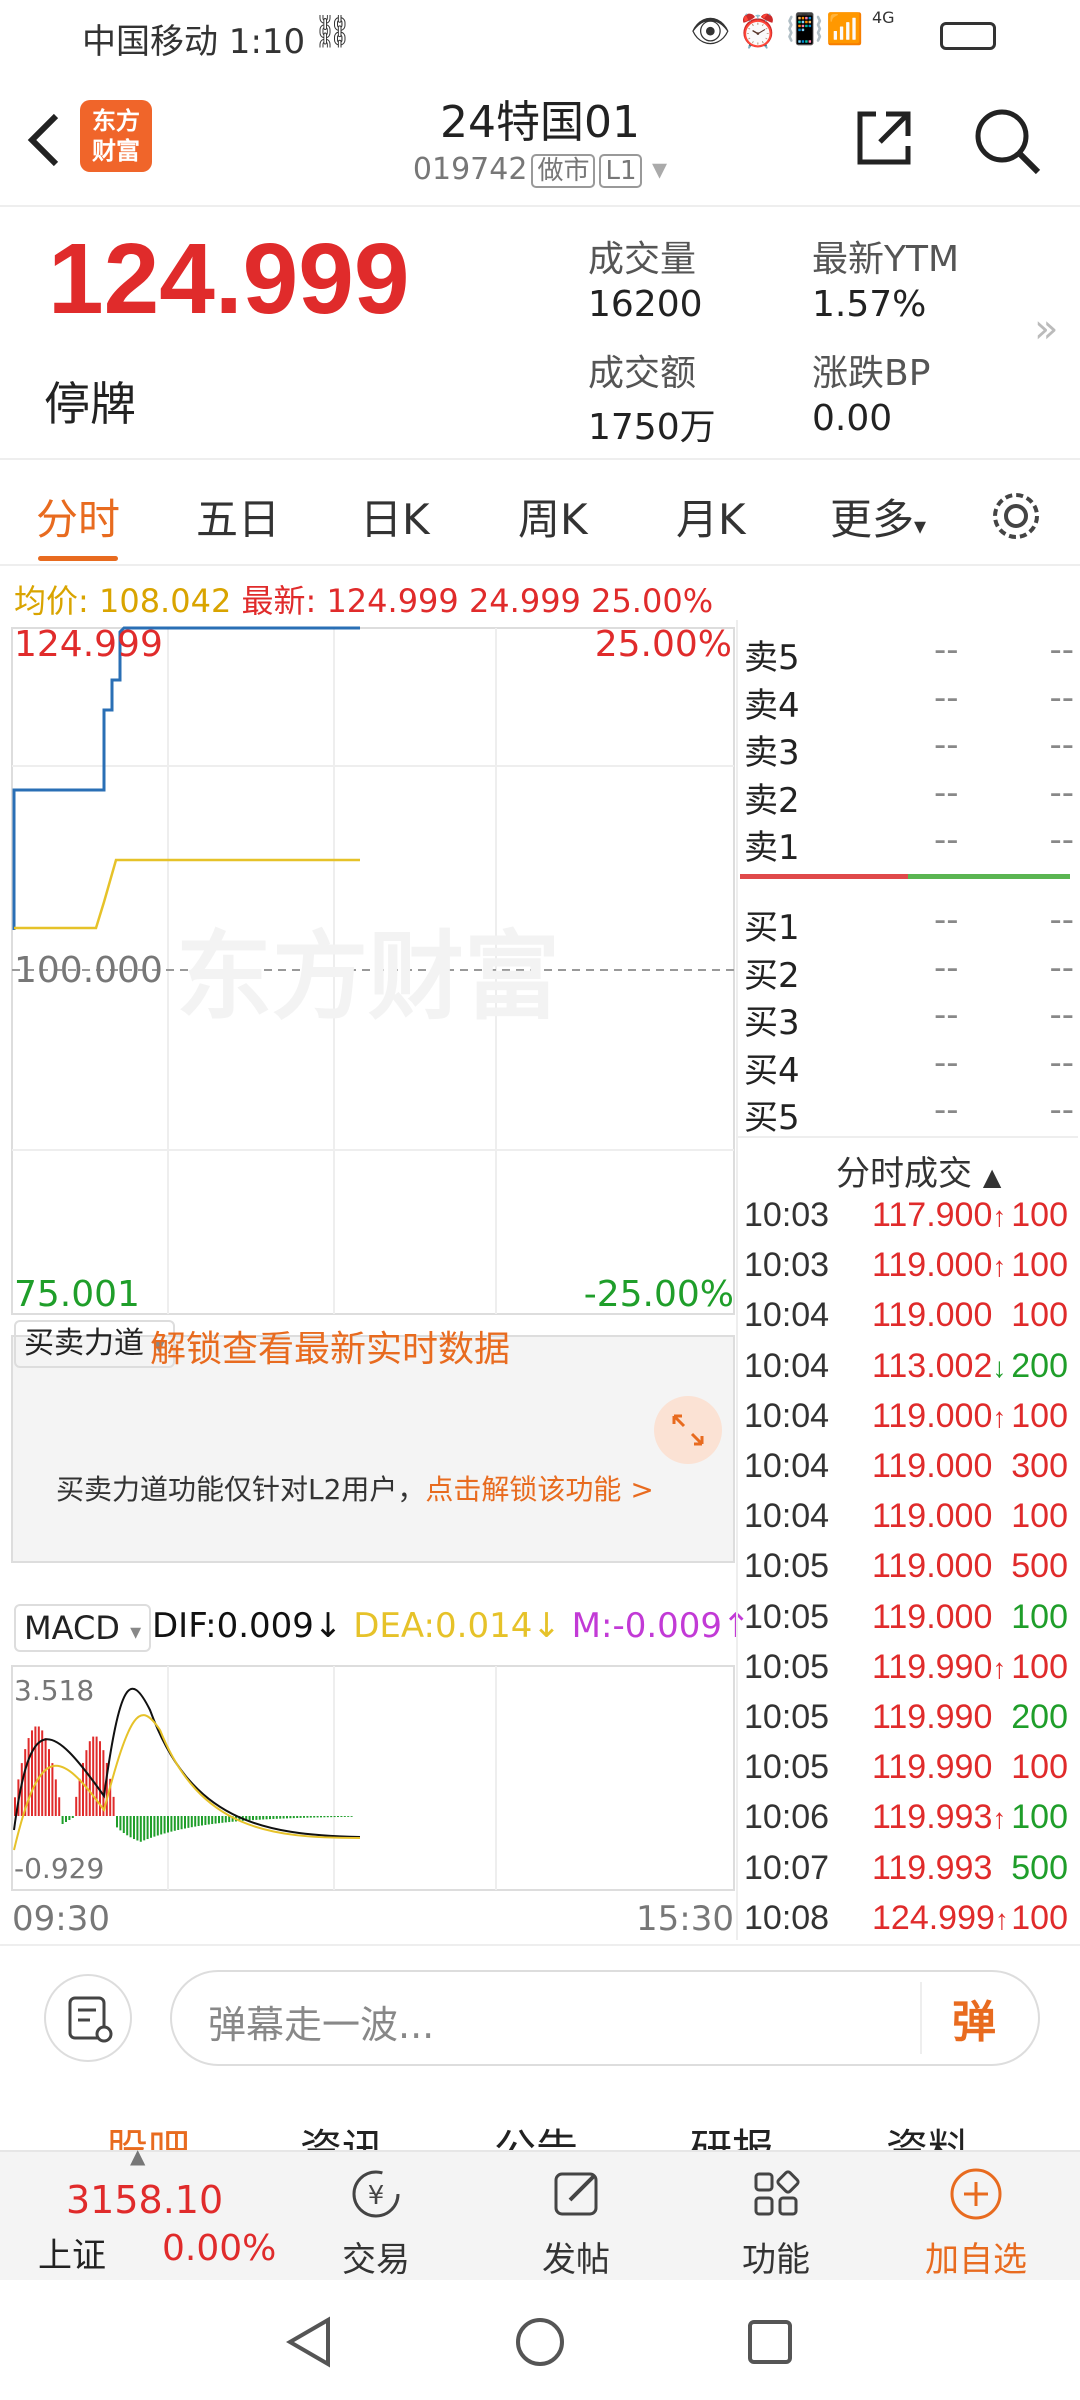 The height and width of the screenshot is (2400, 1080). I want to click on trade-row: 10:05 119.990↑ 100, so click(909, 1673).